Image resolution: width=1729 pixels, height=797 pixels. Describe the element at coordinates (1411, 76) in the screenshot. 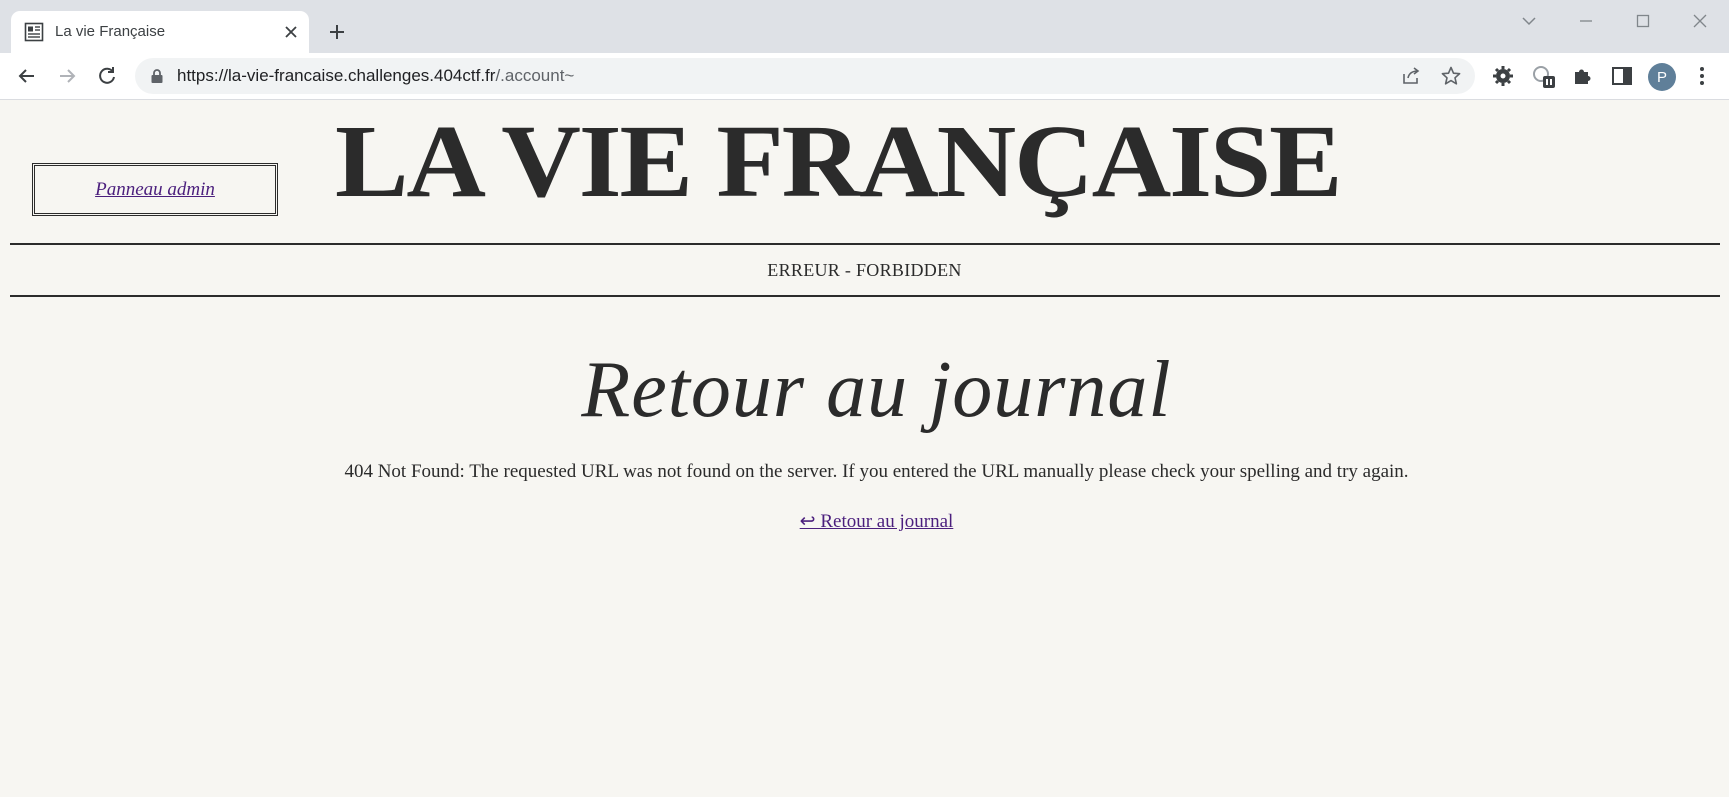

I see `share-icon` at that location.